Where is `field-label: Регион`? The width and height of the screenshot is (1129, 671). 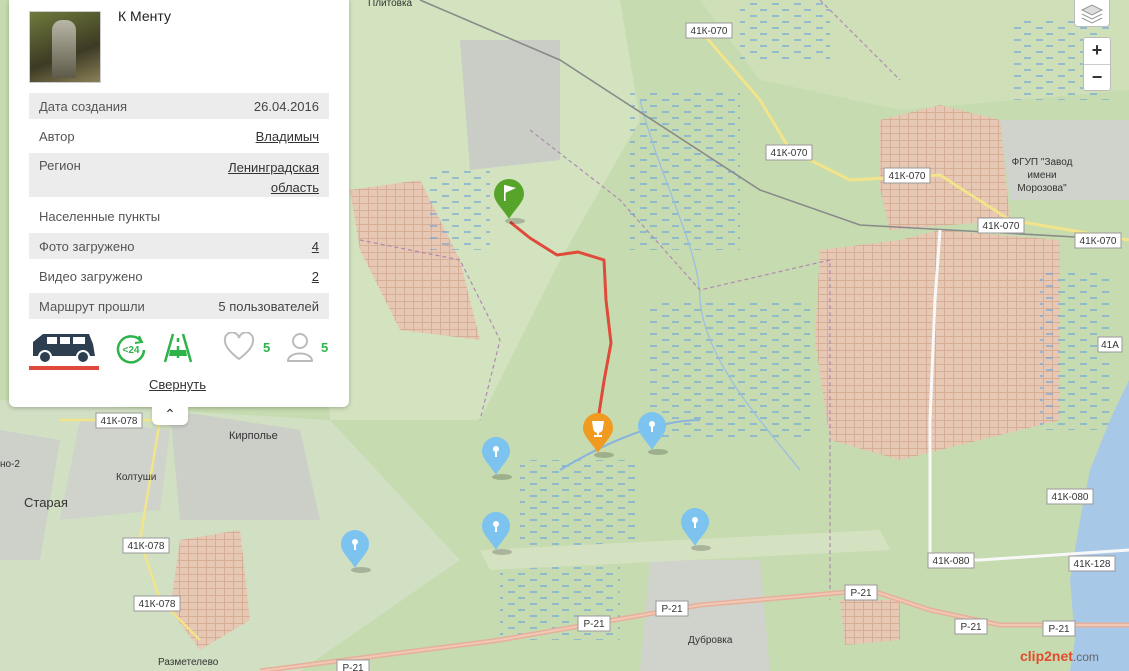 field-label: Регион is located at coordinates (60, 165).